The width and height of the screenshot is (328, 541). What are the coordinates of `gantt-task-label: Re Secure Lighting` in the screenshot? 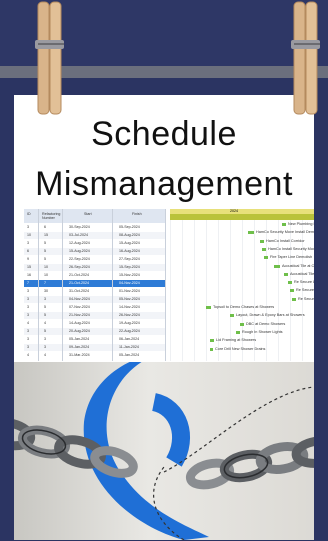 It's located at (304, 282).